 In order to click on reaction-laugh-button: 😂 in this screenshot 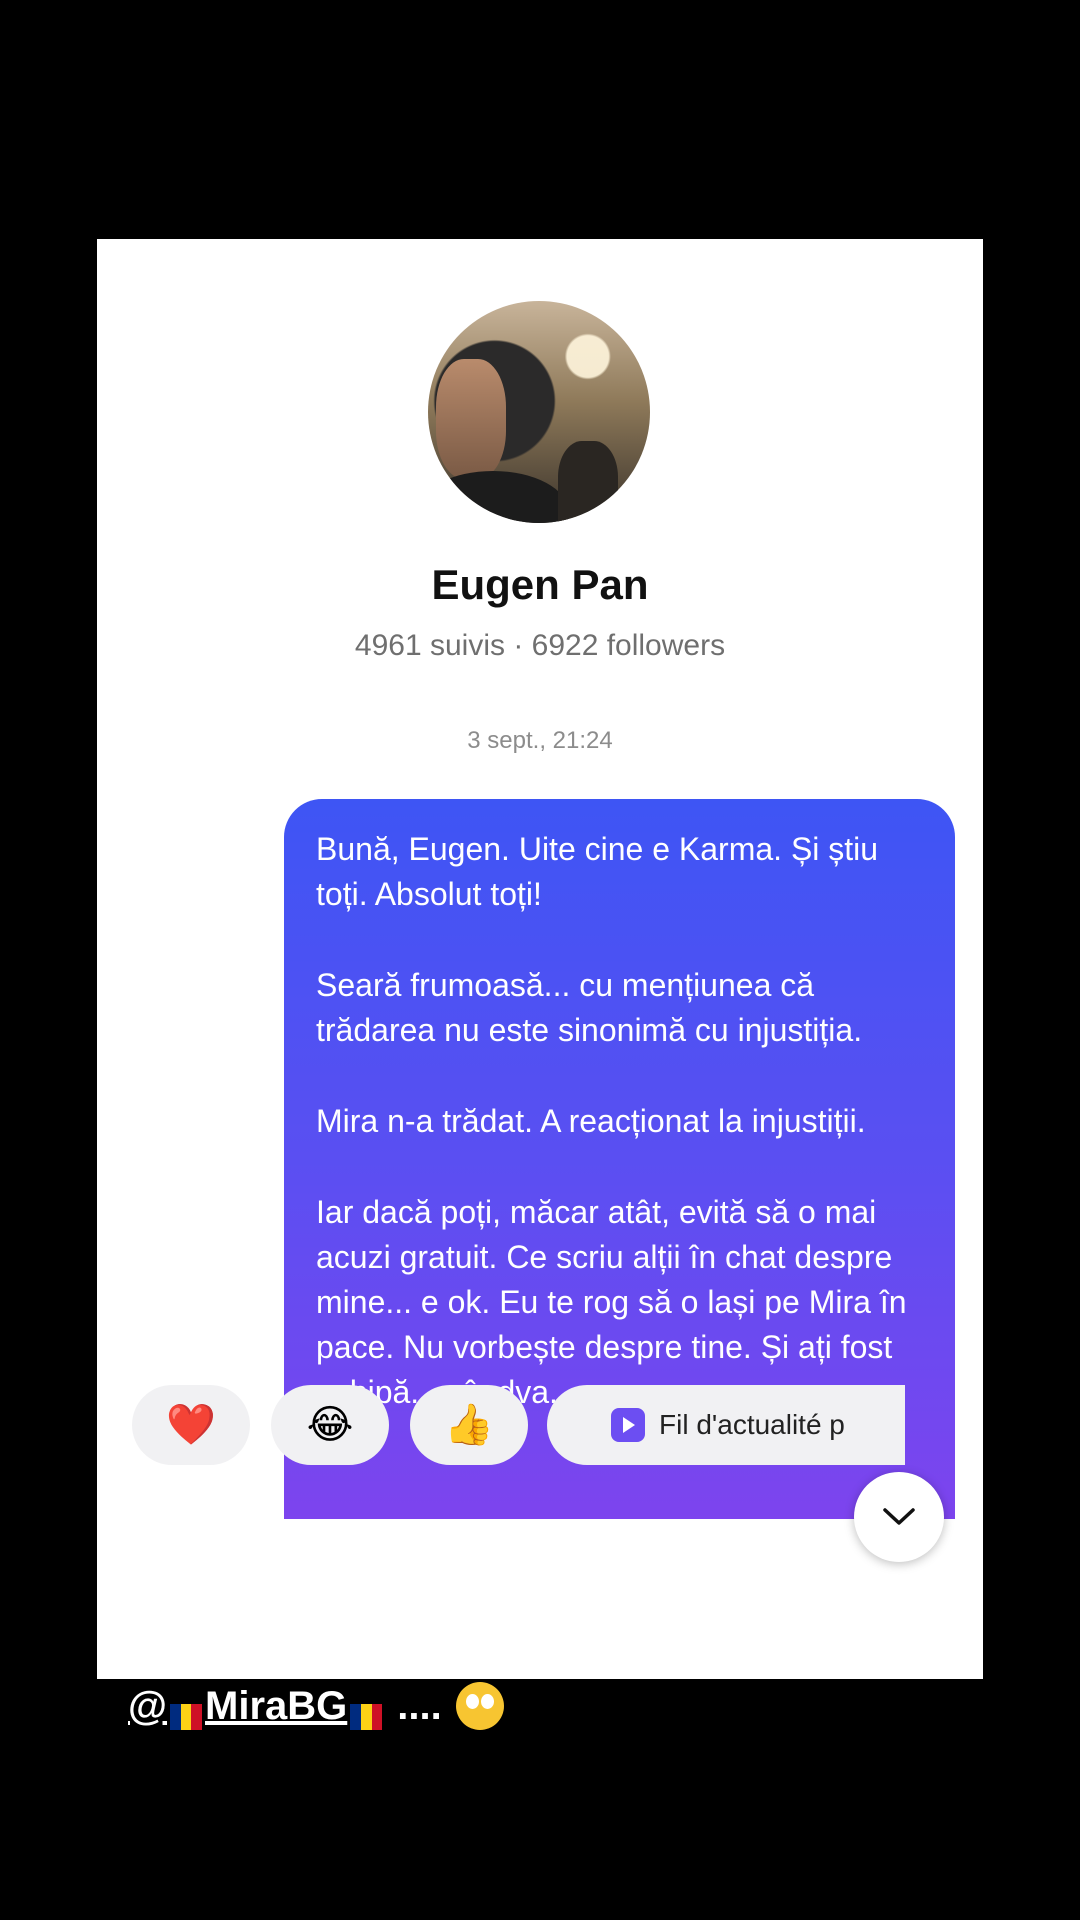, I will do `click(330, 1425)`.